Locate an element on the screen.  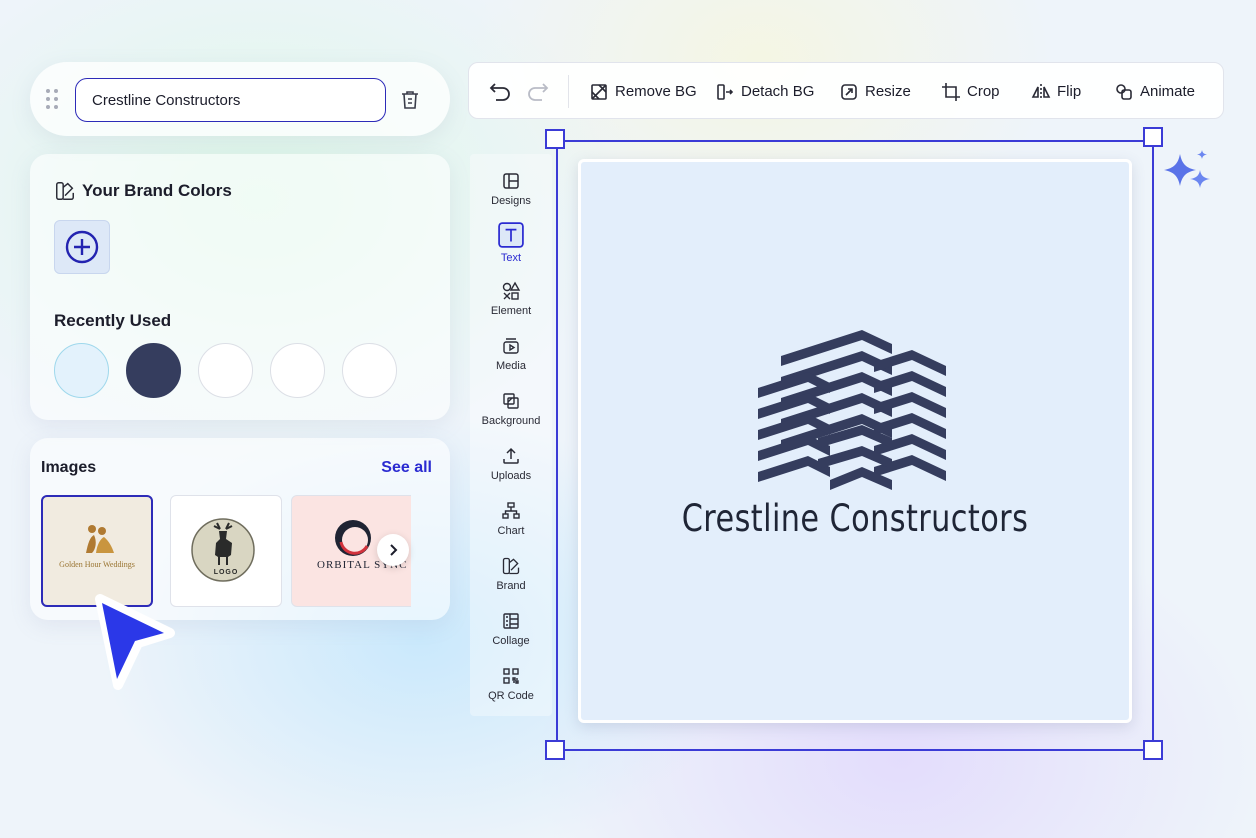
rail-item-brand: Brand is located at coordinates (511, 580).